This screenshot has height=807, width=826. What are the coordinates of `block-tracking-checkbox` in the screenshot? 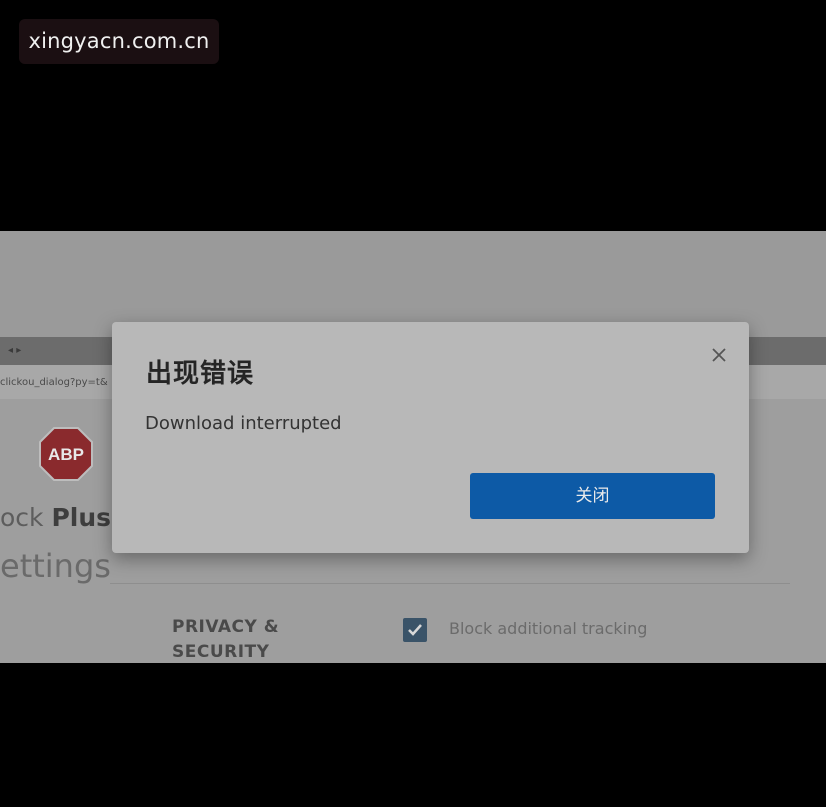 It's located at (415, 630).